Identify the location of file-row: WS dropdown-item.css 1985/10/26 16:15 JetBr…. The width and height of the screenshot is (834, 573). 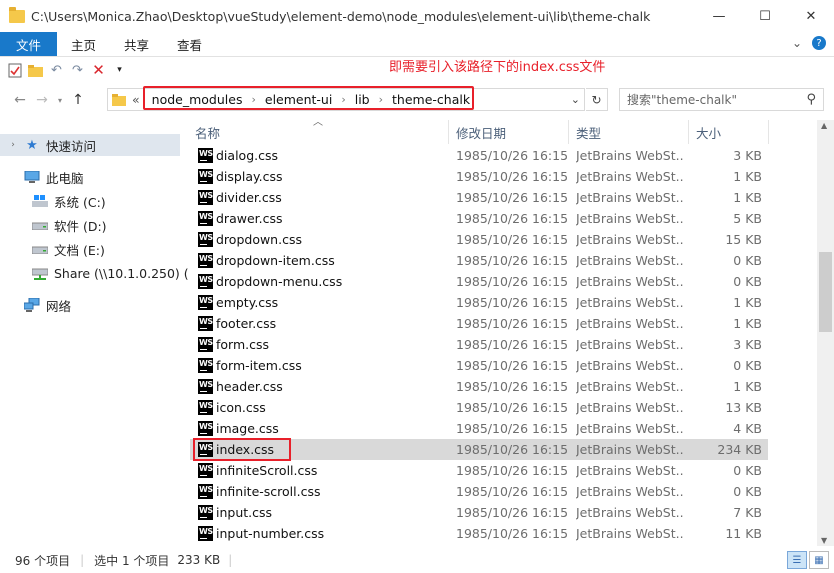
(479, 260).